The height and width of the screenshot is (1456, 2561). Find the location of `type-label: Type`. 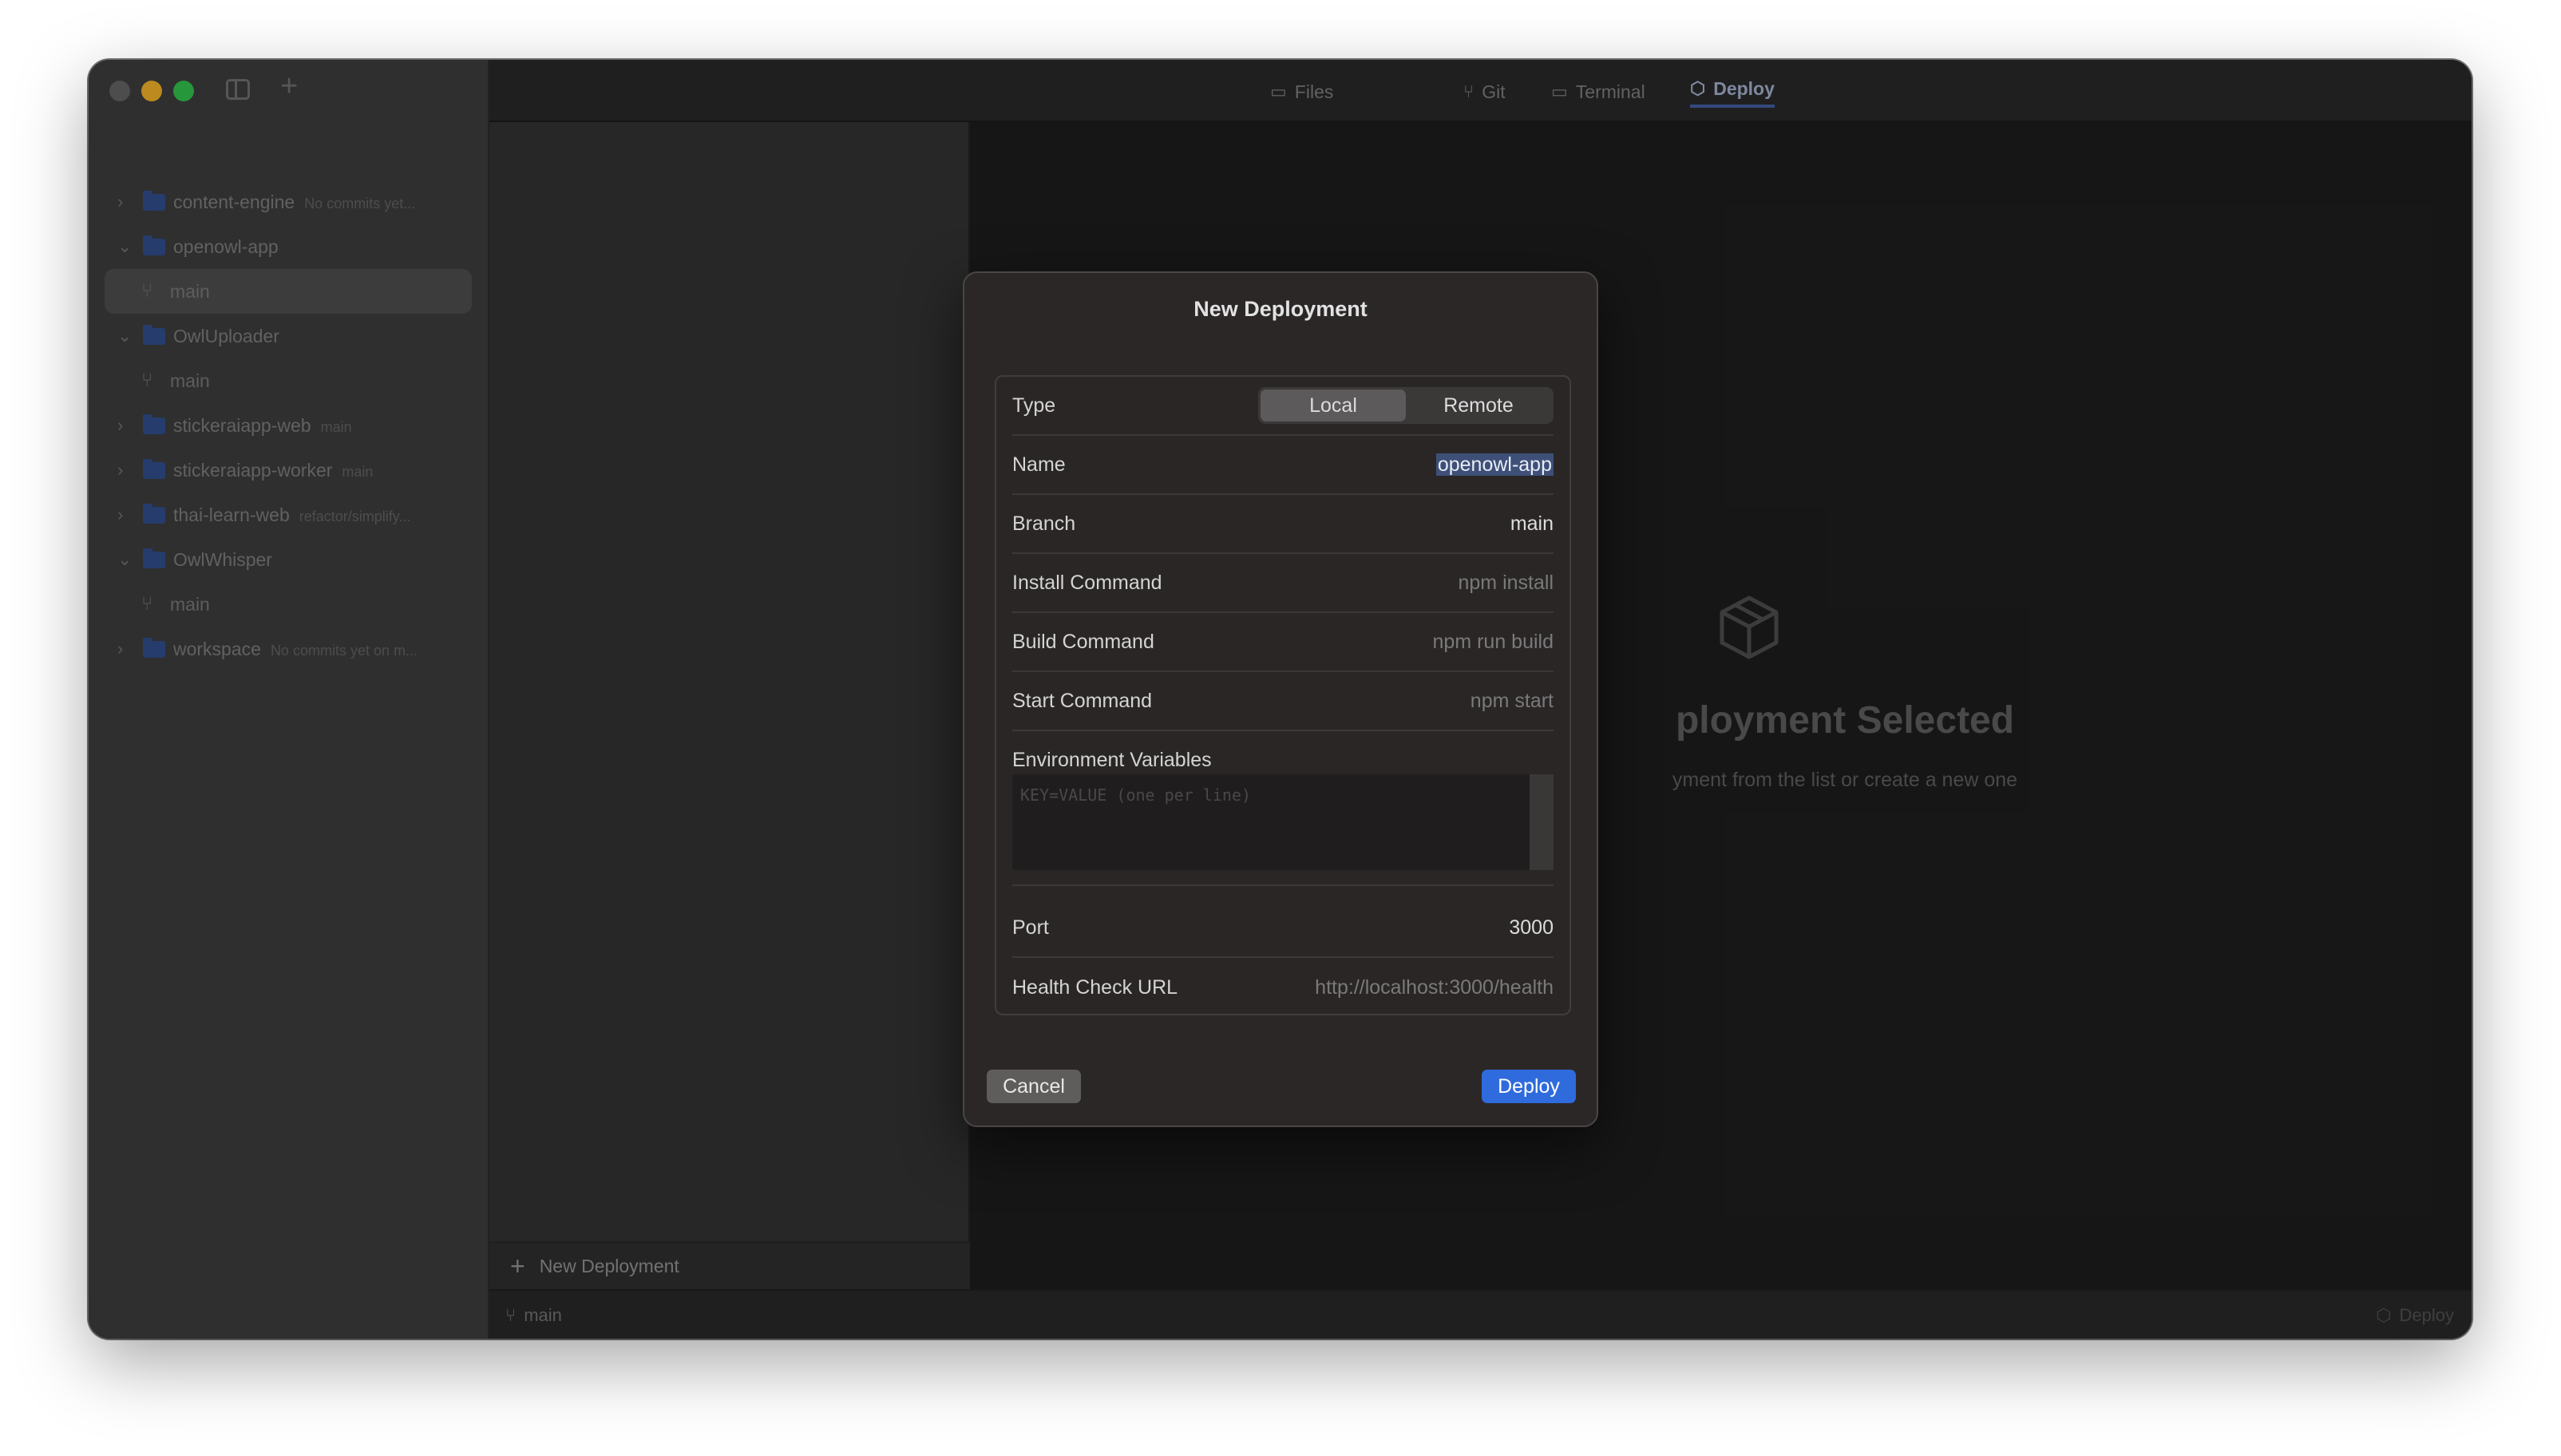

type-label: Type is located at coordinates (1034, 405).